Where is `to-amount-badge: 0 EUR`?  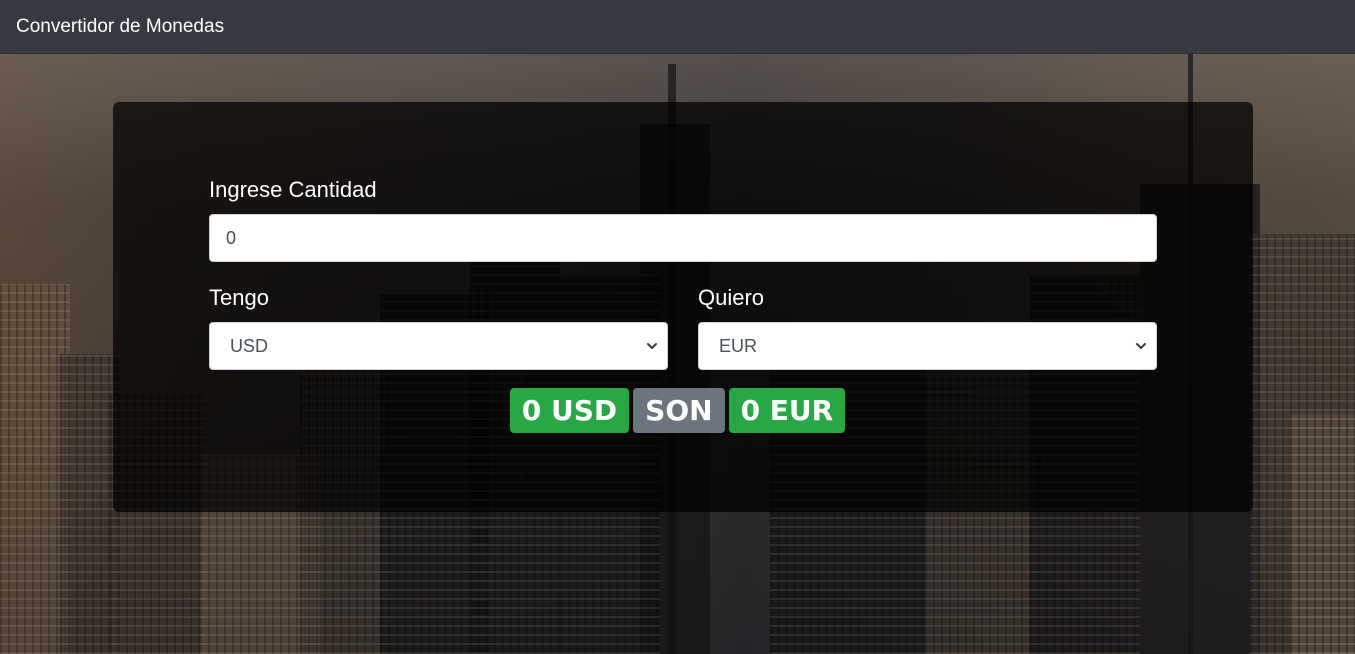
to-amount-badge: 0 EUR is located at coordinates (787, 410).